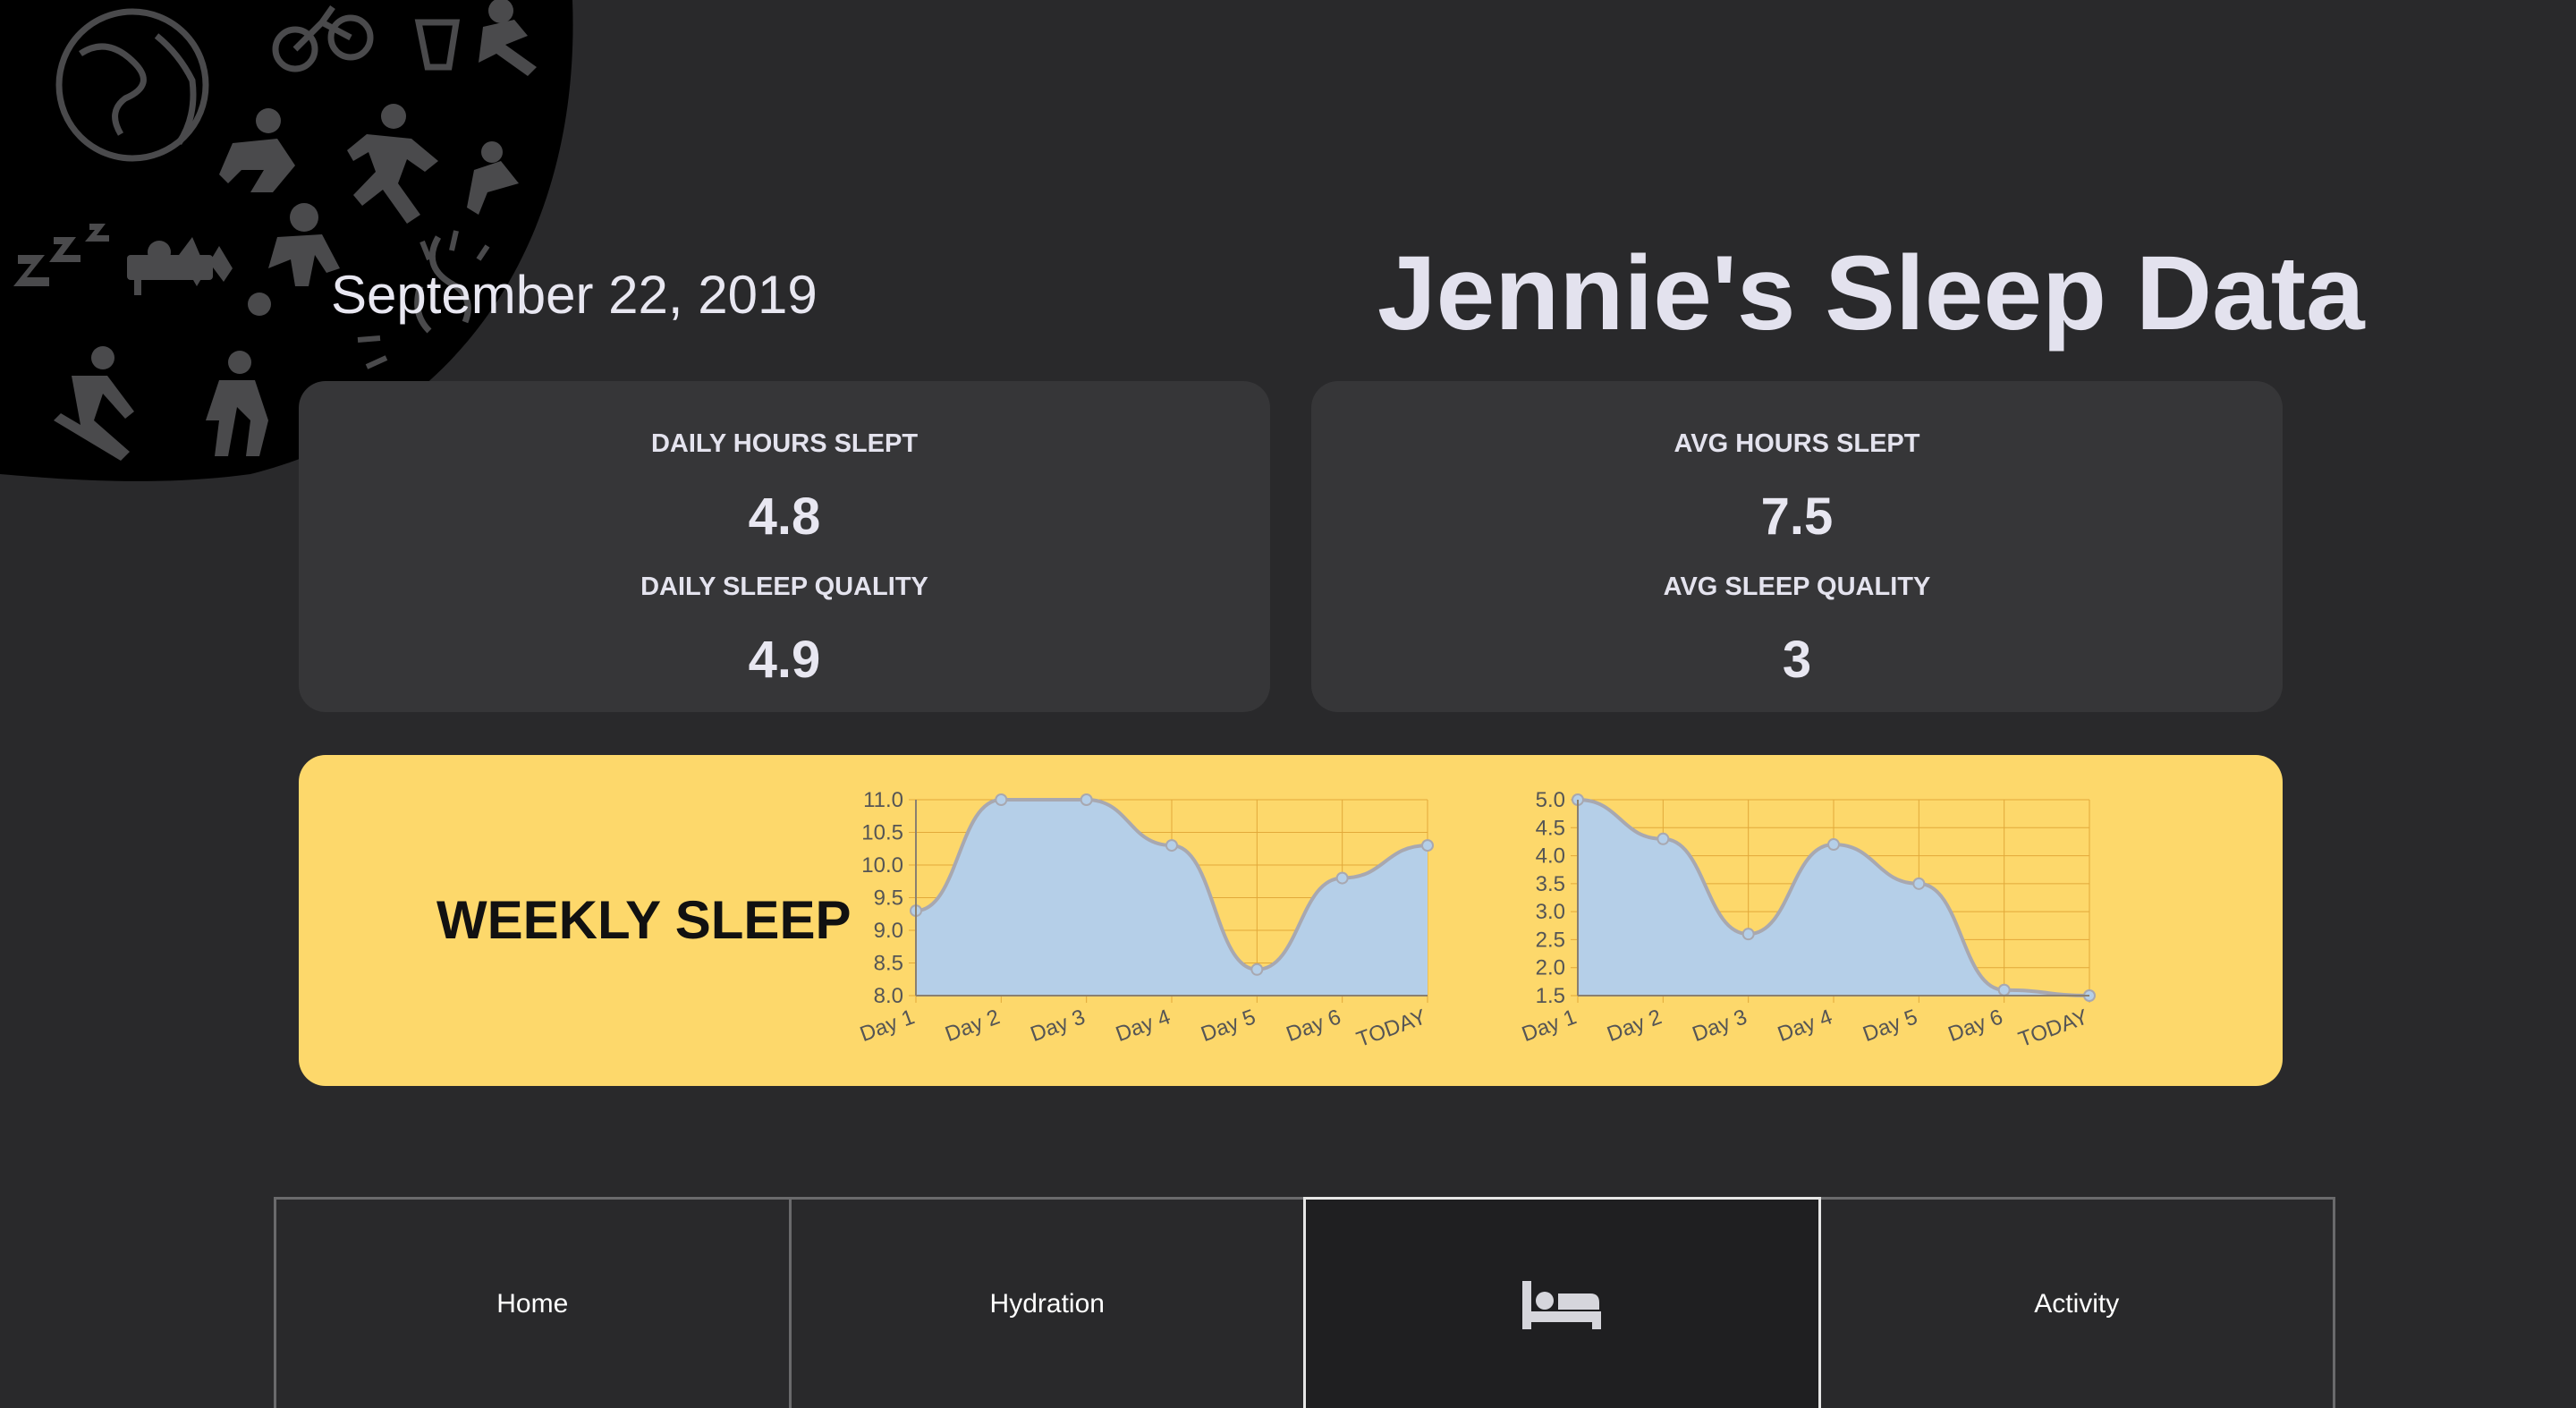 The image size is (2576, 1408). Describe the element at coordinates (882, 865) in the screenshot. I see `y-tick-label: 10.0` at that location.